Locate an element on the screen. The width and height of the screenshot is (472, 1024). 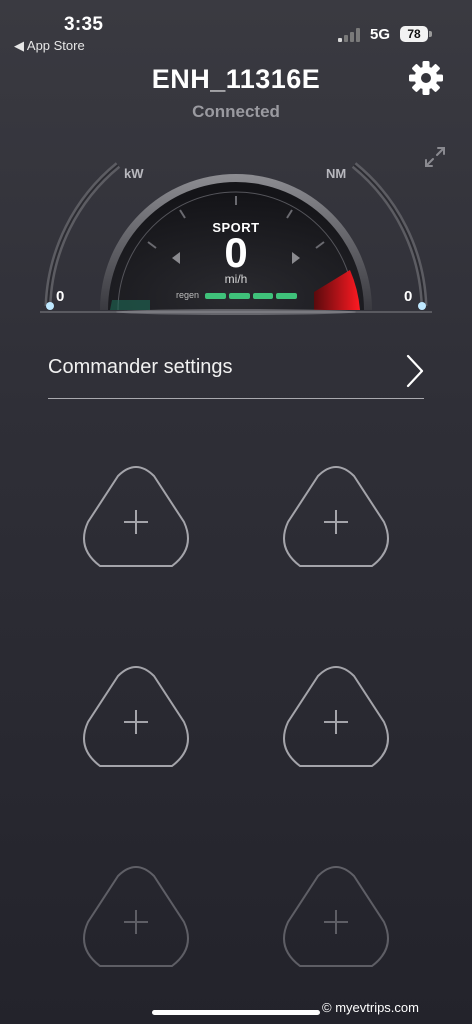
regen-level-bars is located at coordinates (251, 296).